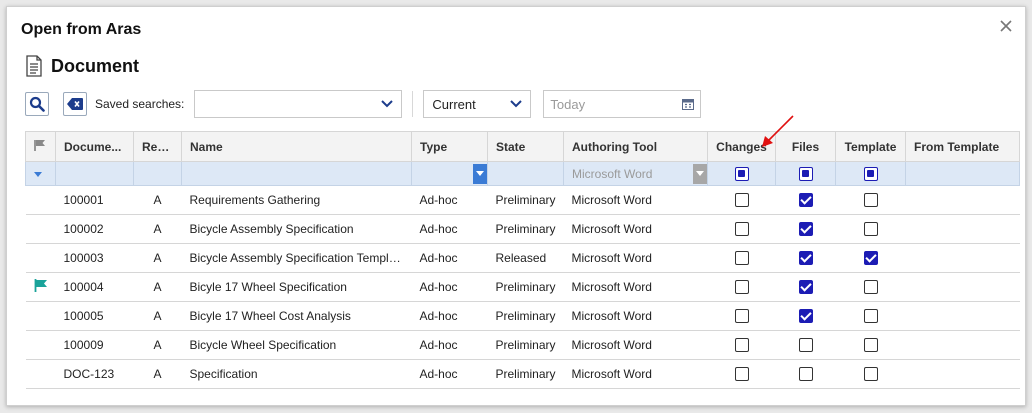 Image resolution: width=1032 pixels, height=413 pixels. I want to click on filter-number, so click(94, 173).